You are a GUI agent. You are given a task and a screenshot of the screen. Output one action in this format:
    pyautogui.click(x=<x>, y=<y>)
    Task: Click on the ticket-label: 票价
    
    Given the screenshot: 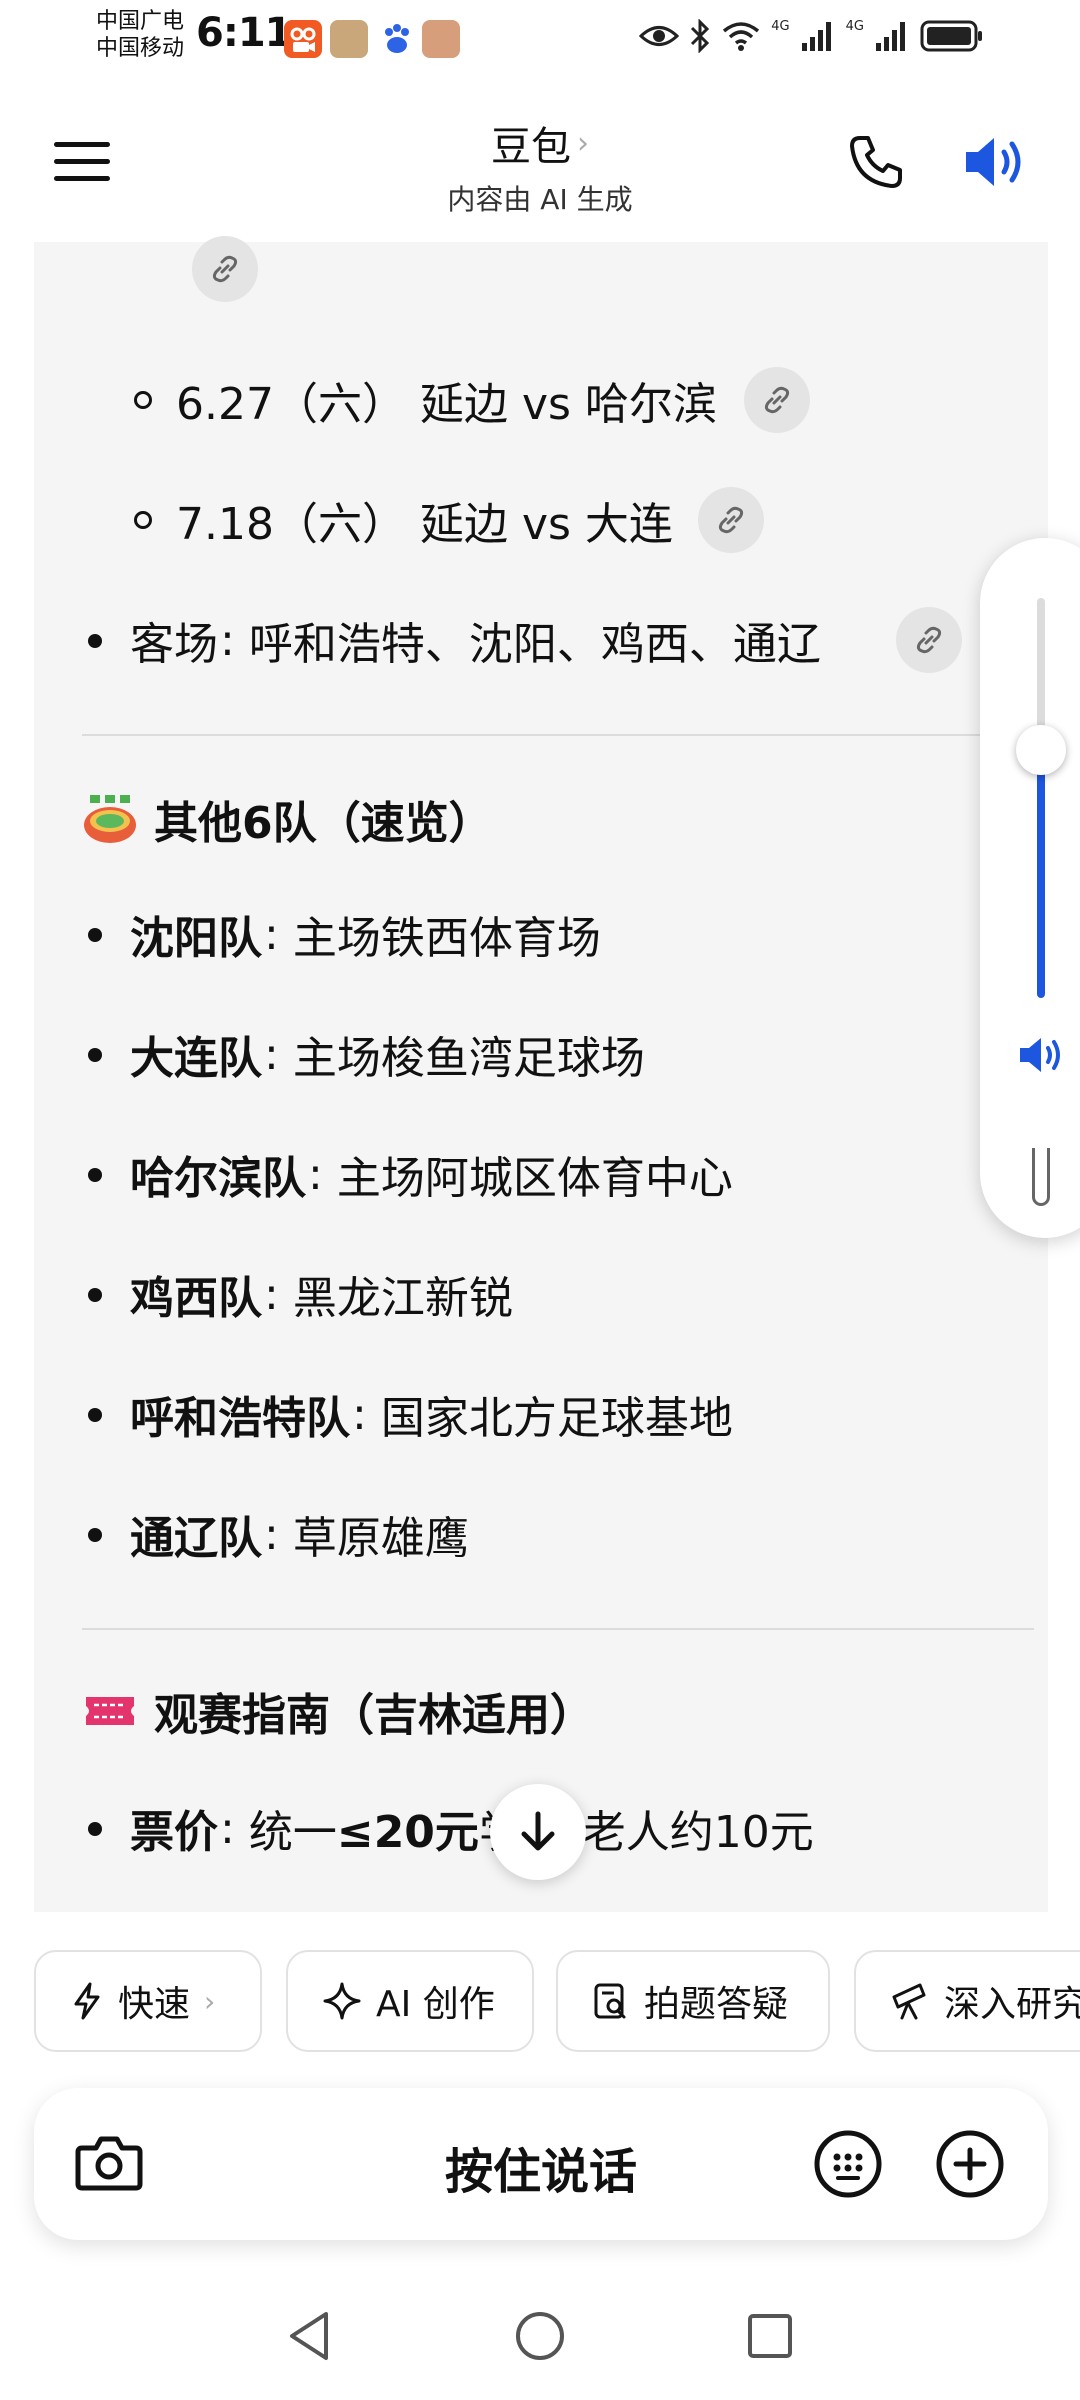 What is the action you would take?
    pyautogui.click(x=174, y=1832)
    